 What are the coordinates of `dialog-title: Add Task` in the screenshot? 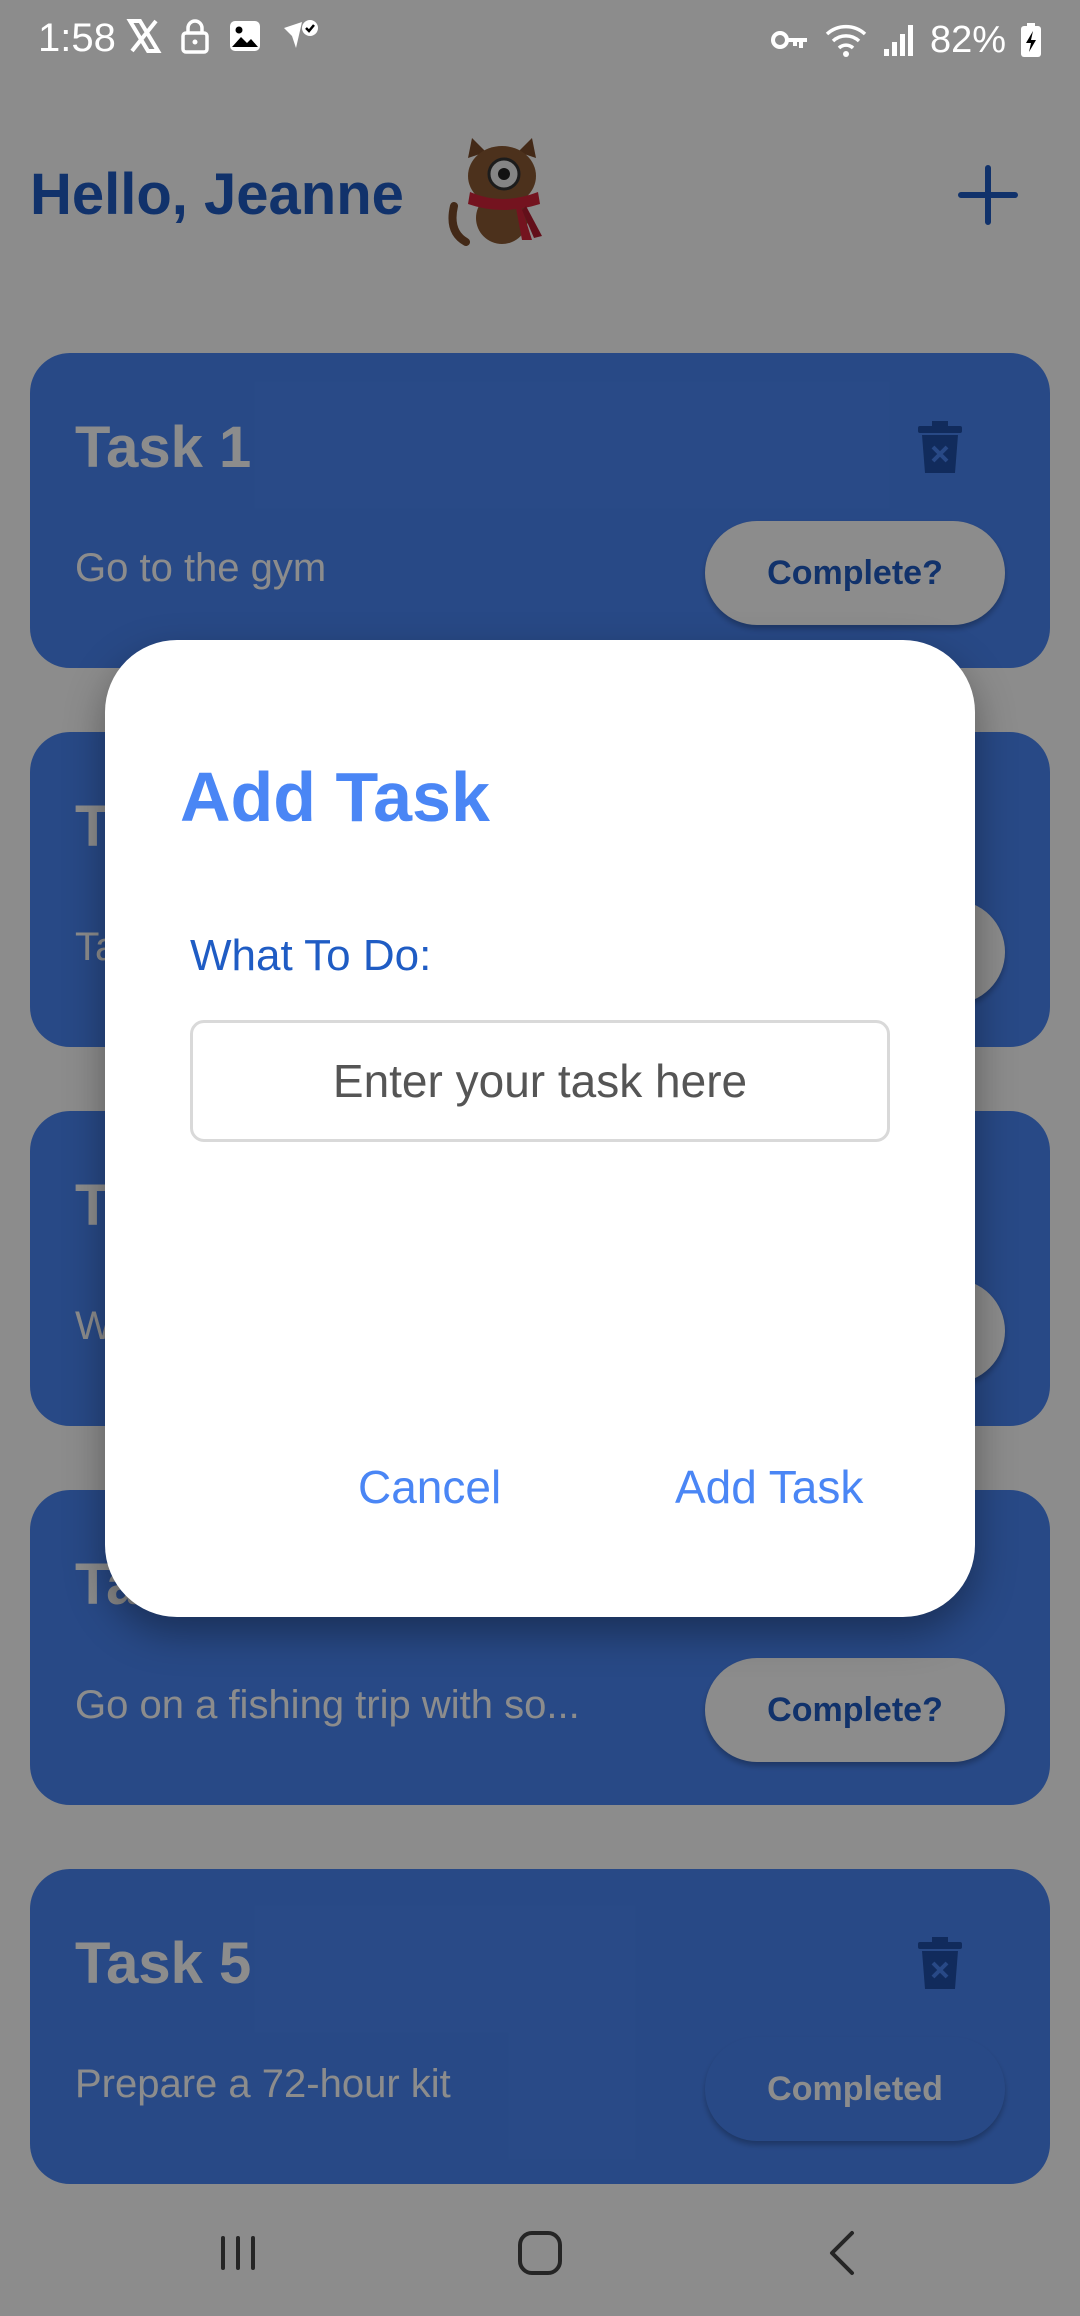 It's located at (335, 797).